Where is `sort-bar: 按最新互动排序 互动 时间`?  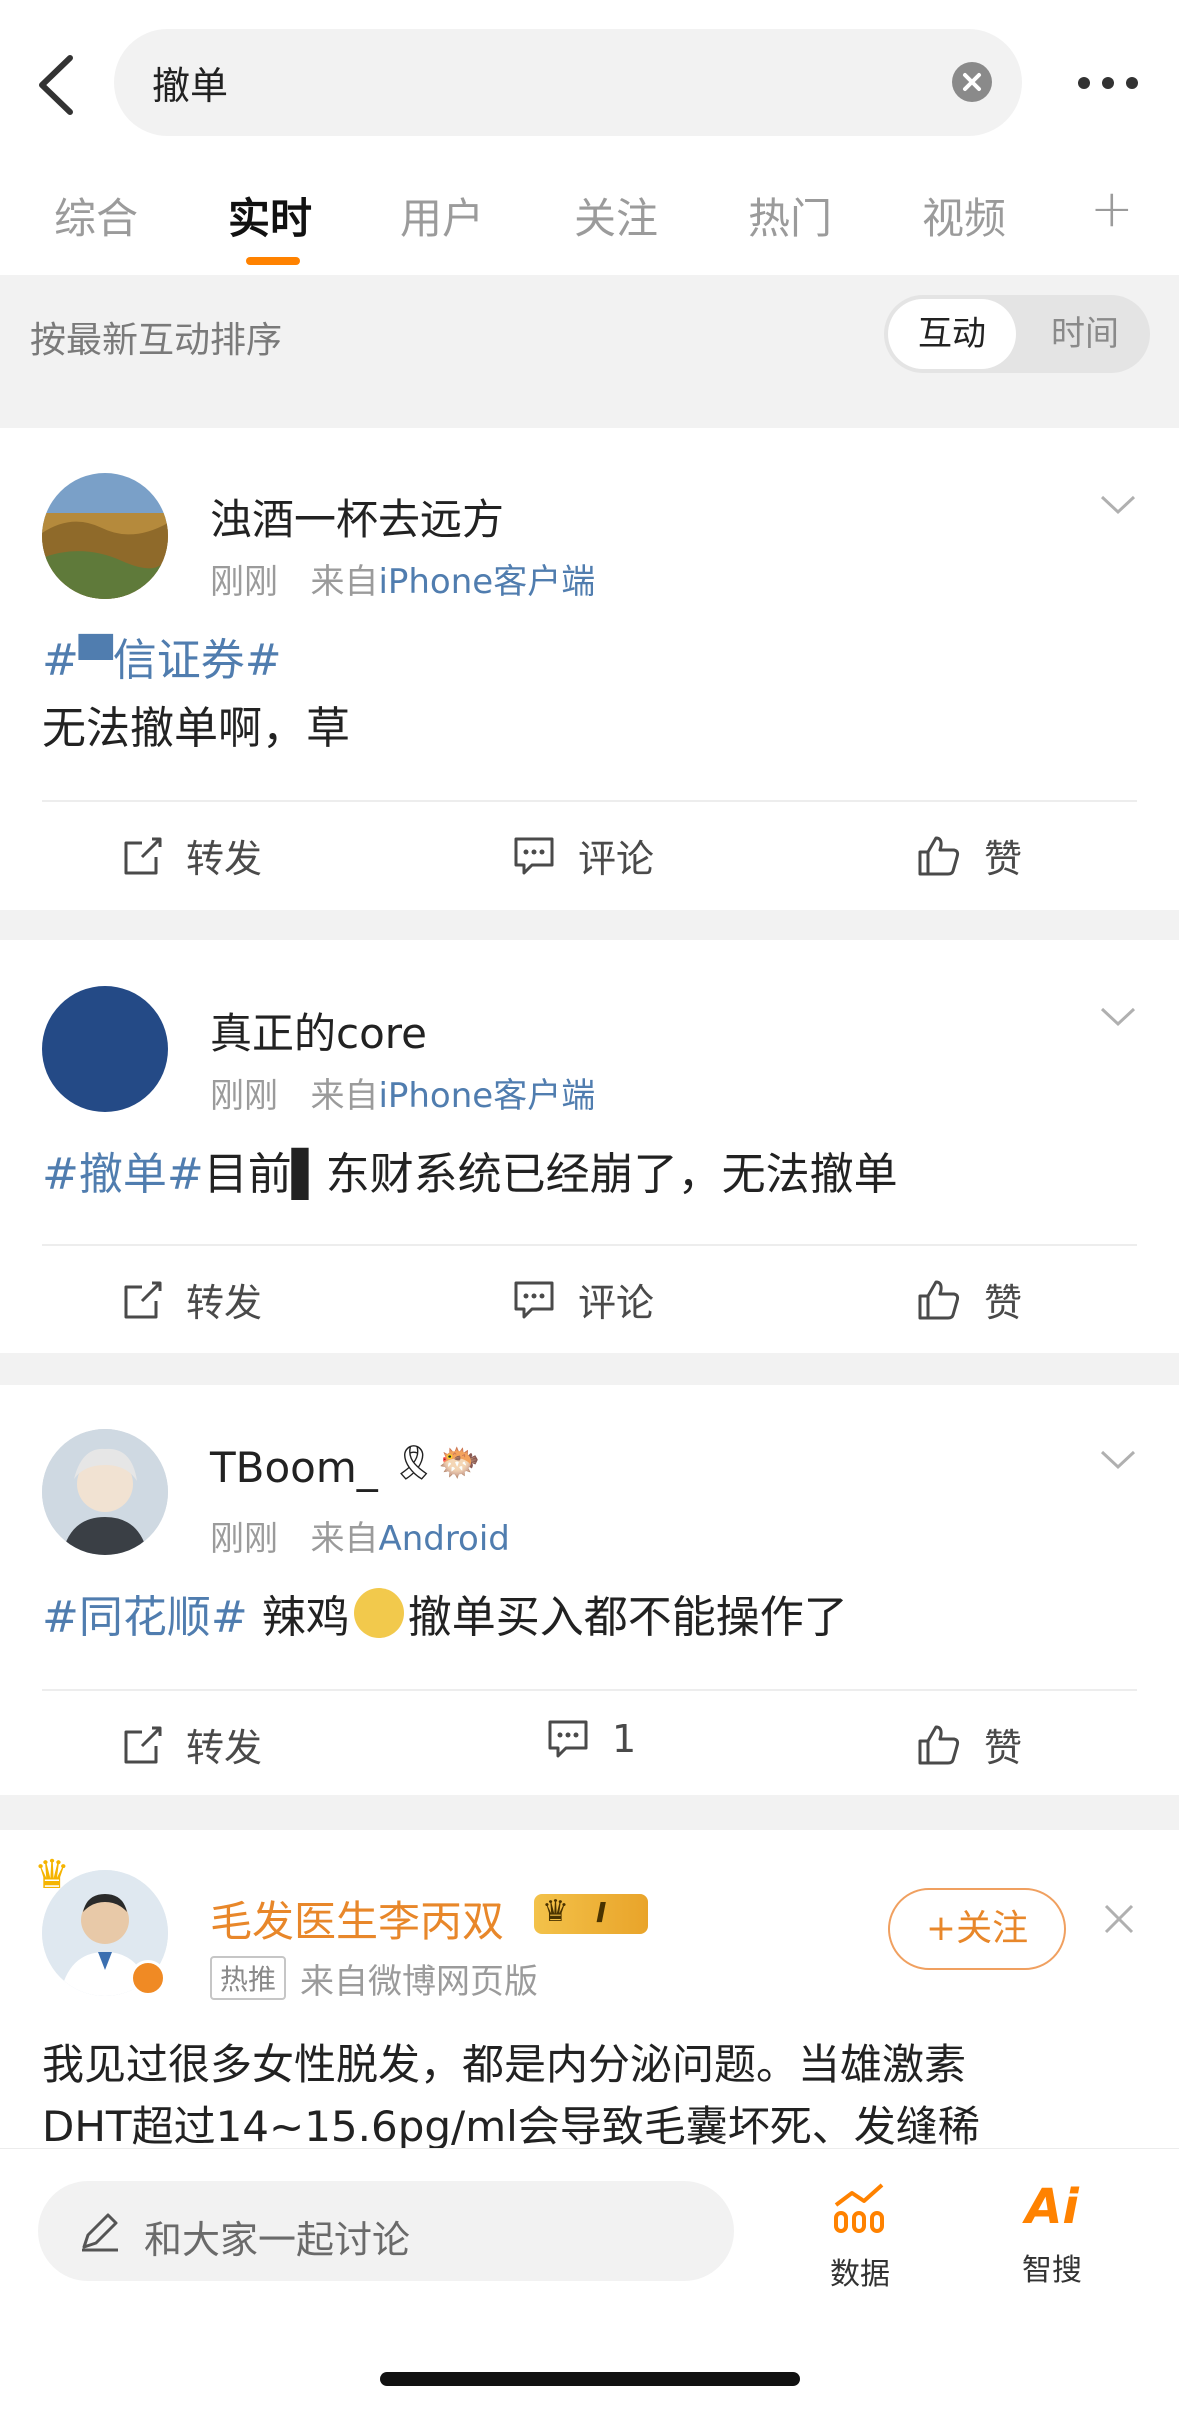
sort-bar: 按最新互动排序 互动 时间 is located at coordinates (589, 334).